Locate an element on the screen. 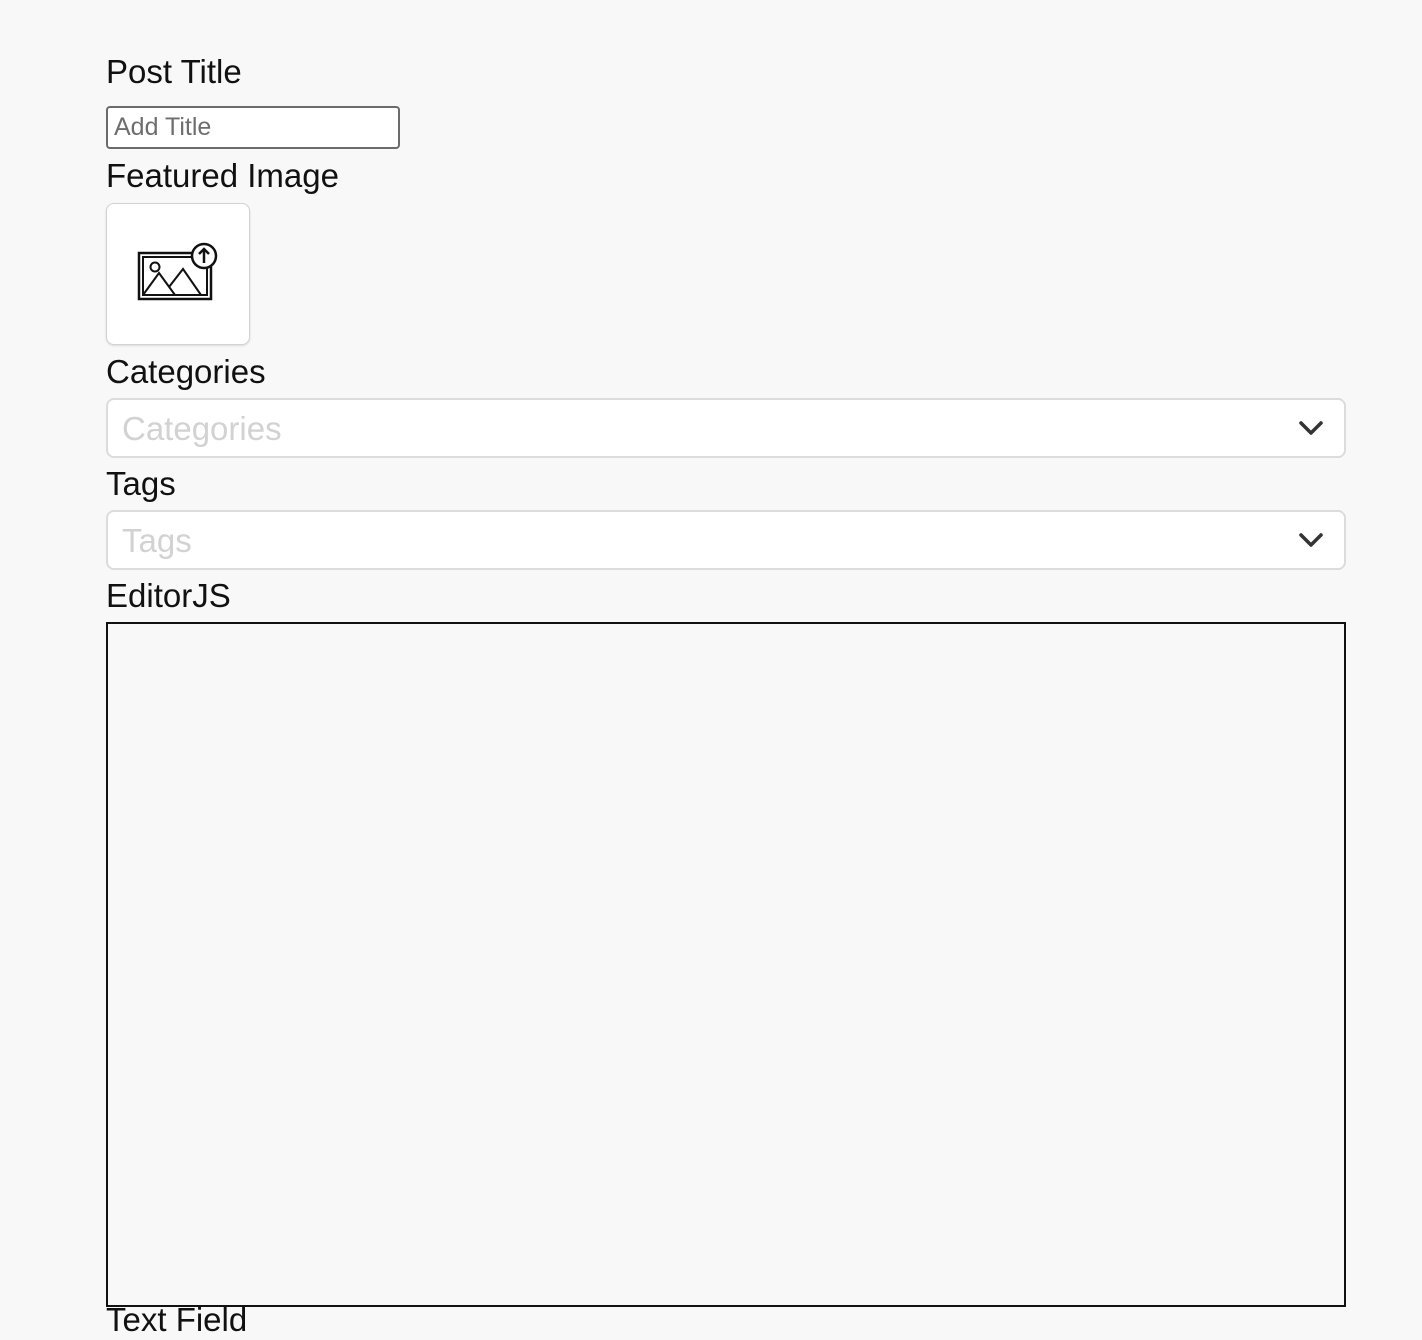 The width and height of the screenshot is (1422, 1340). categories-select: Categories is located at coordinates (726, 428).